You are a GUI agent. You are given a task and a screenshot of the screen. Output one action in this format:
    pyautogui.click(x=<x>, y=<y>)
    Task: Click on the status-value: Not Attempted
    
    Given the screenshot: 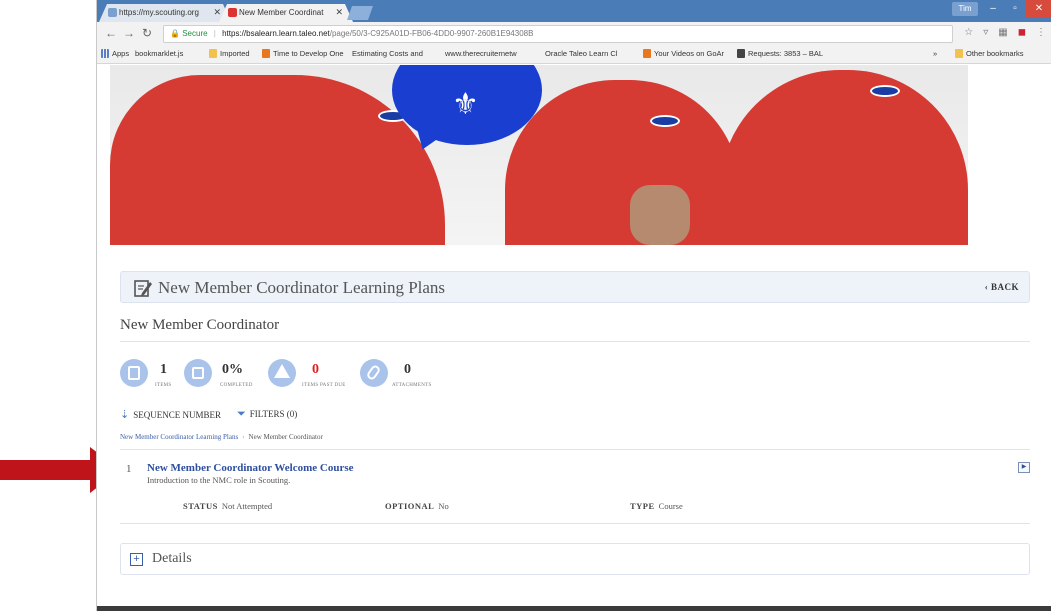 What is the action you would take?
    pyautogui.click(x=247, y=506)
    